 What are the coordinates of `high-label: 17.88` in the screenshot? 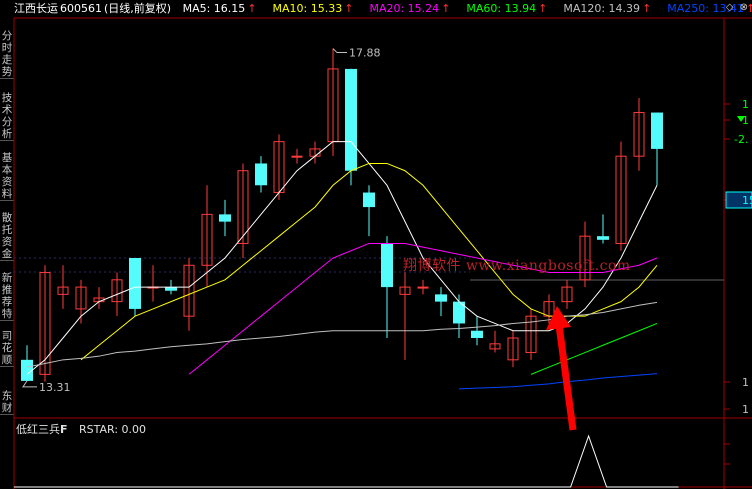 It's located at (365, 53).